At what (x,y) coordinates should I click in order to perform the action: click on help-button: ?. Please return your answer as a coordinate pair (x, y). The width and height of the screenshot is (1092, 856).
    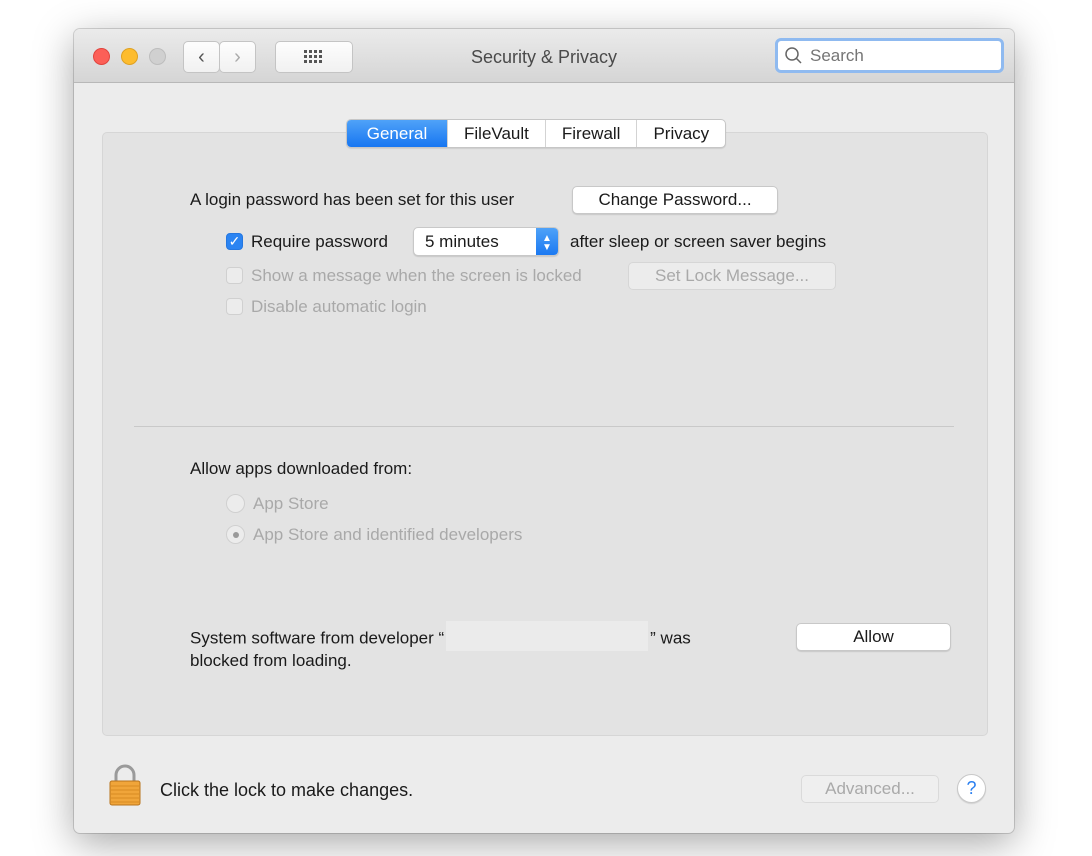
    Looking at the image, I should click on (971, 788).